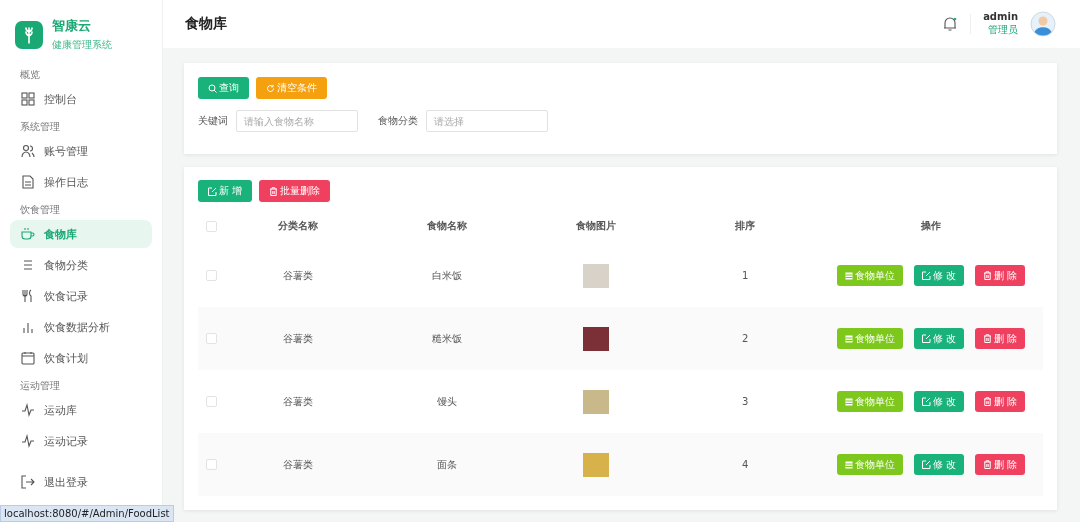  I want to click on sidebar-item: 账号管理, so click(81, 151).